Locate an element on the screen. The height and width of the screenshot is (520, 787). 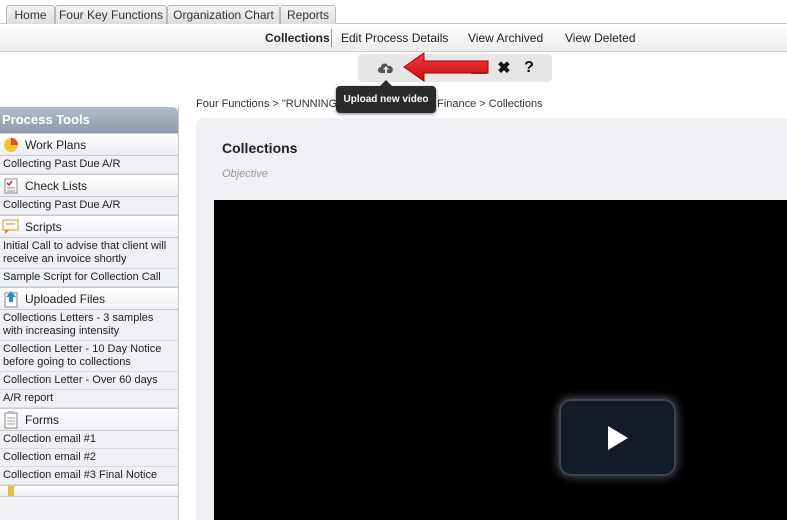
upload-video-button is located at coordinates (386, 68).